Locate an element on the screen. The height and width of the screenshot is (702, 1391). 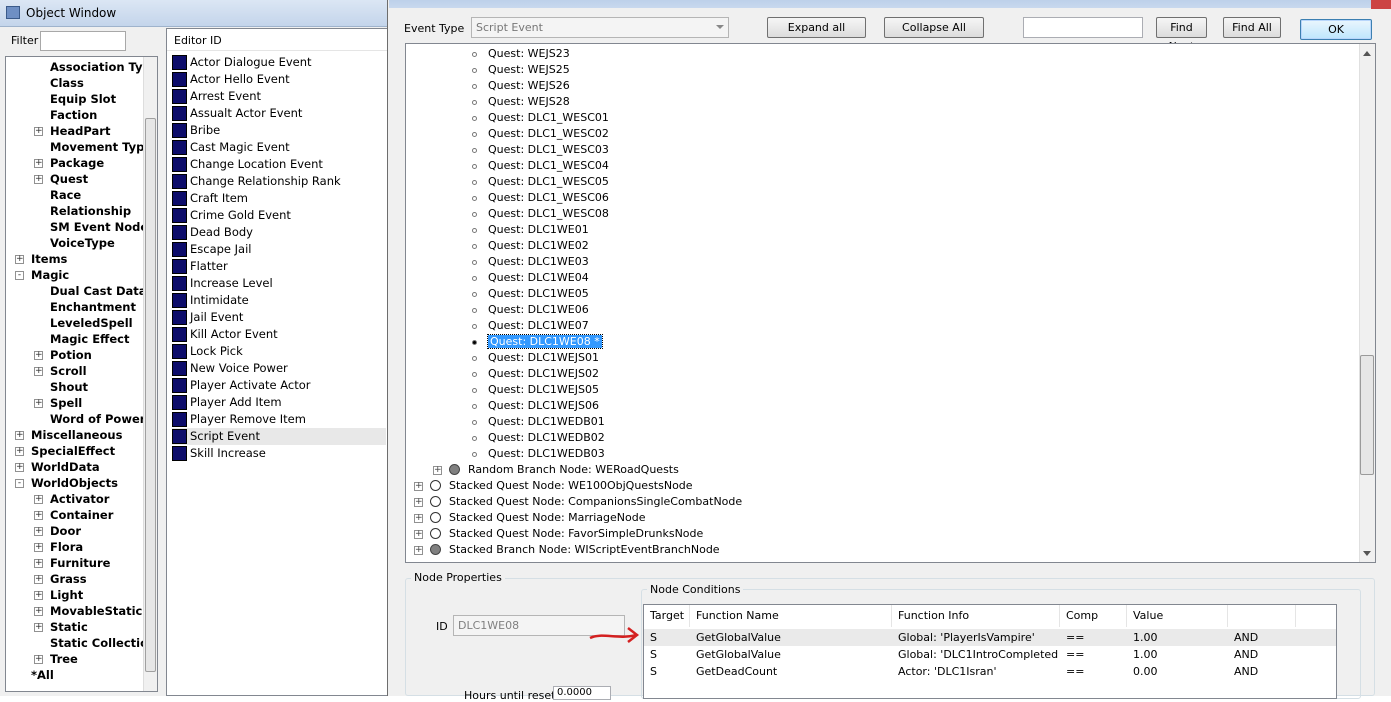
quest-node: Quest: DLC1WE01 is located at coordinates (538, 230).